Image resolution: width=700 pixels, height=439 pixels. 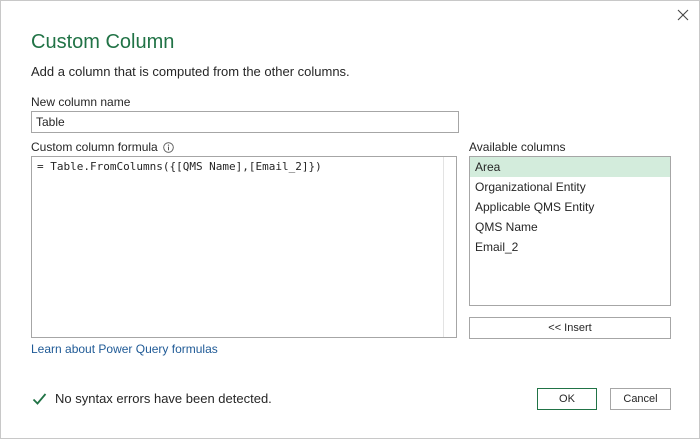 I want to click on status-text: No syntax errors have been detected., so click(x=163, y=398).